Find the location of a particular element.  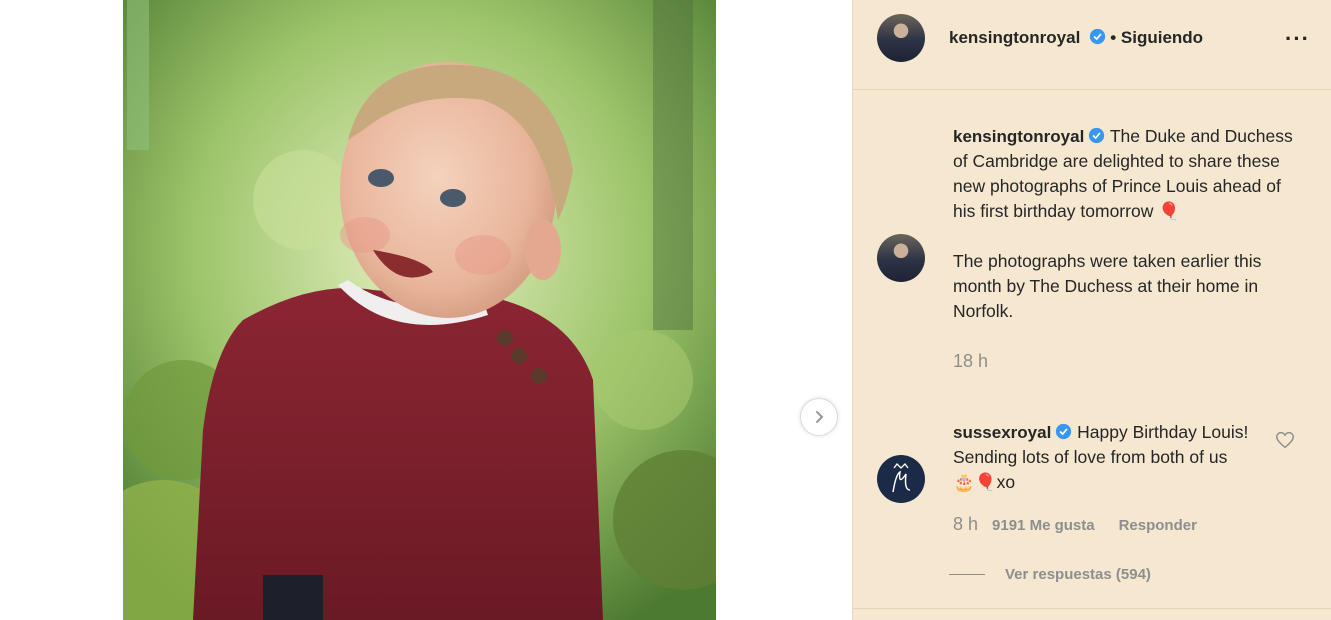

replies-divider is located at coordinates (967, 574).